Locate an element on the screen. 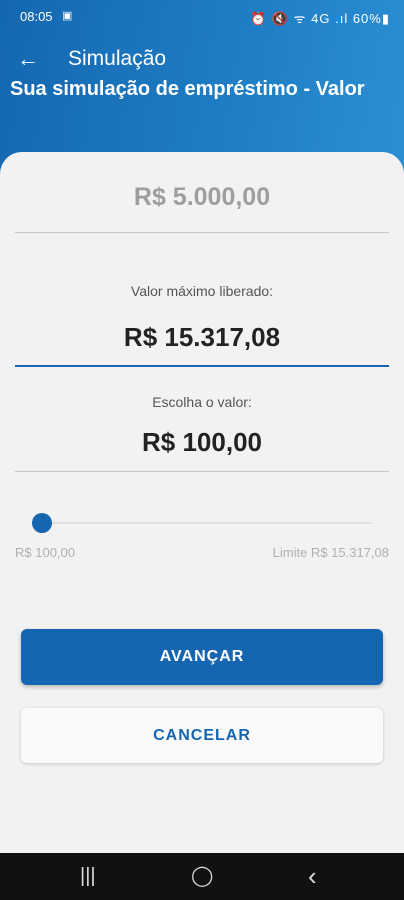 Image resolution: width=404 pixels, height=900 pixels. max-value-amount: R$ 15.317,08 is located at coordinates (202, 337).